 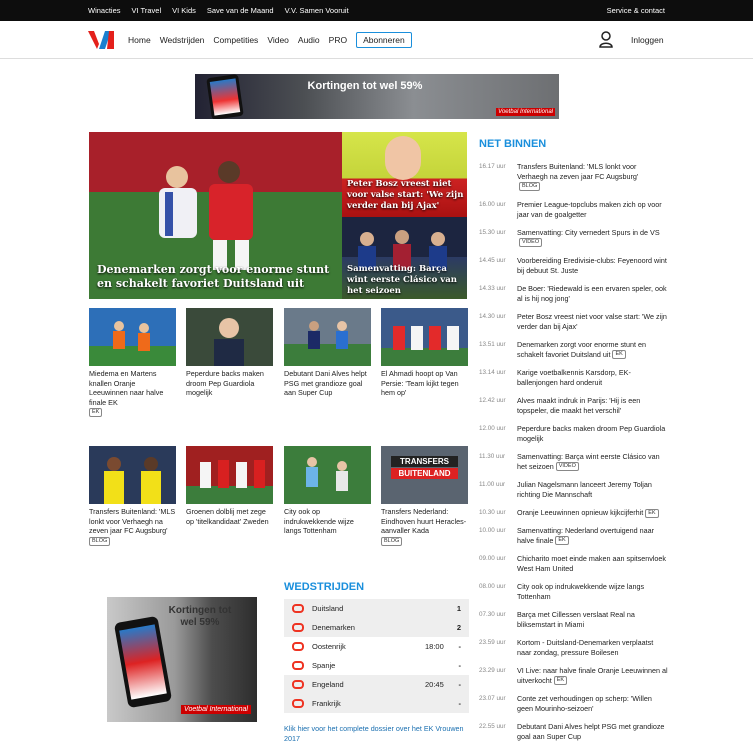 What do you see at coordinates (147, 10) in the screenshot?
I see `utility-link-travel: VI Travel` at bounding box center [147, 10].